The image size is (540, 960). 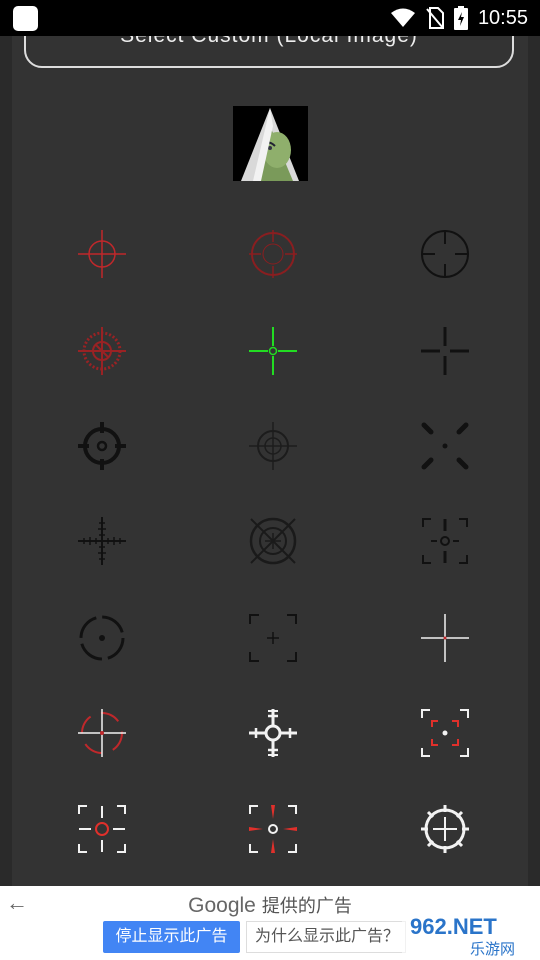 I want to click on crosshair-red-thin, so click(x=102, y=254).